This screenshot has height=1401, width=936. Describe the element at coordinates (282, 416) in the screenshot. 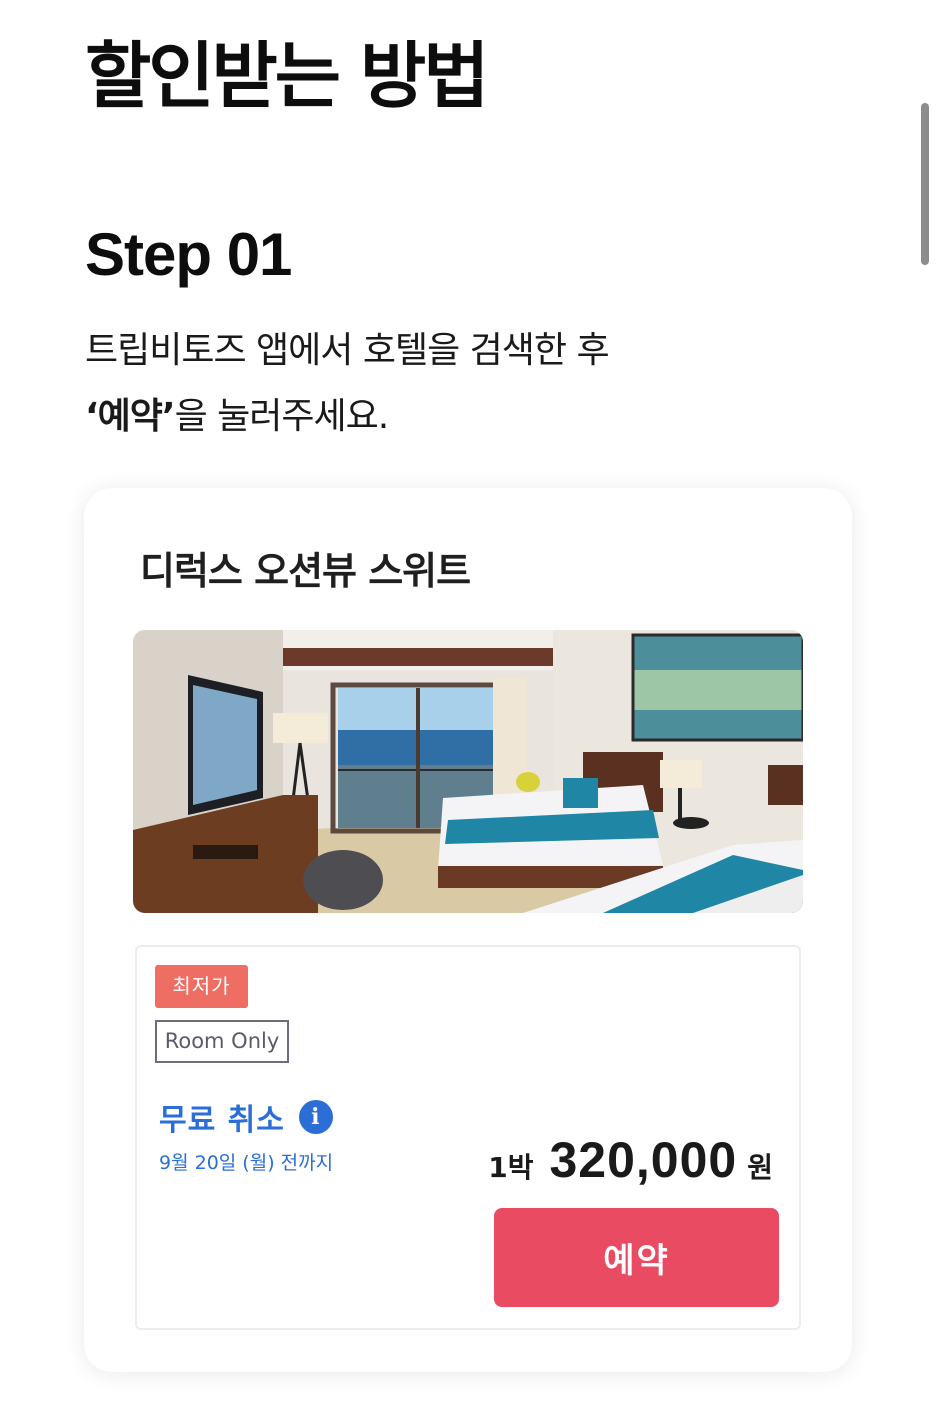

I see `step-description-rest: 을 눌러주세요.` at that location.